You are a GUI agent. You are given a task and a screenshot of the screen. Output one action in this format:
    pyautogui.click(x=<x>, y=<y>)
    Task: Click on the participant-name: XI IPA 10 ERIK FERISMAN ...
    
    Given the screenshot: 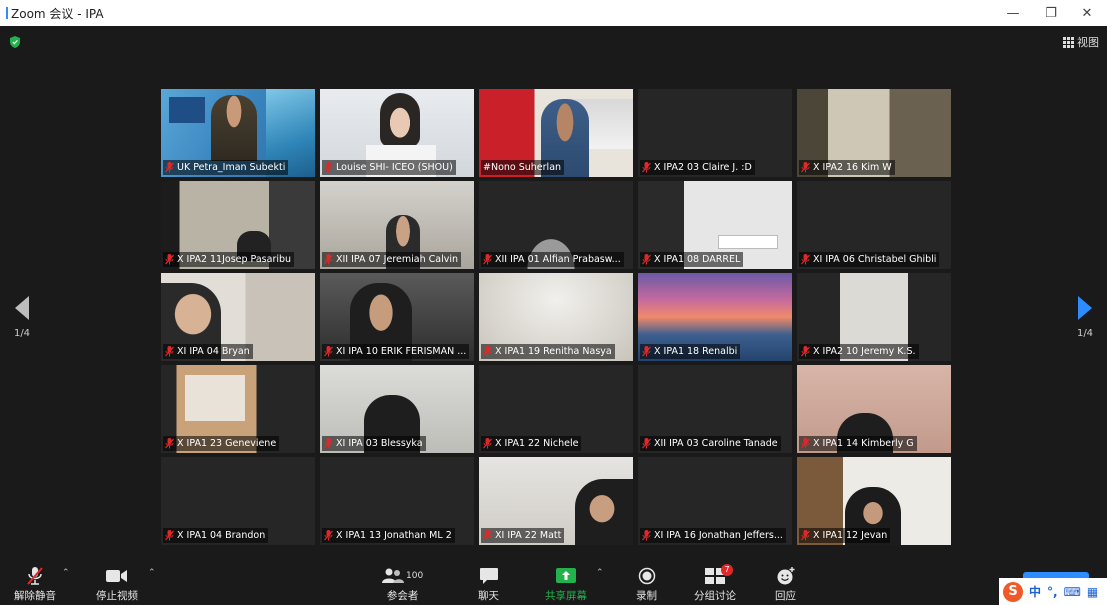 What is the action you would take?
    pyautogui.click(x=396, y=351)
    